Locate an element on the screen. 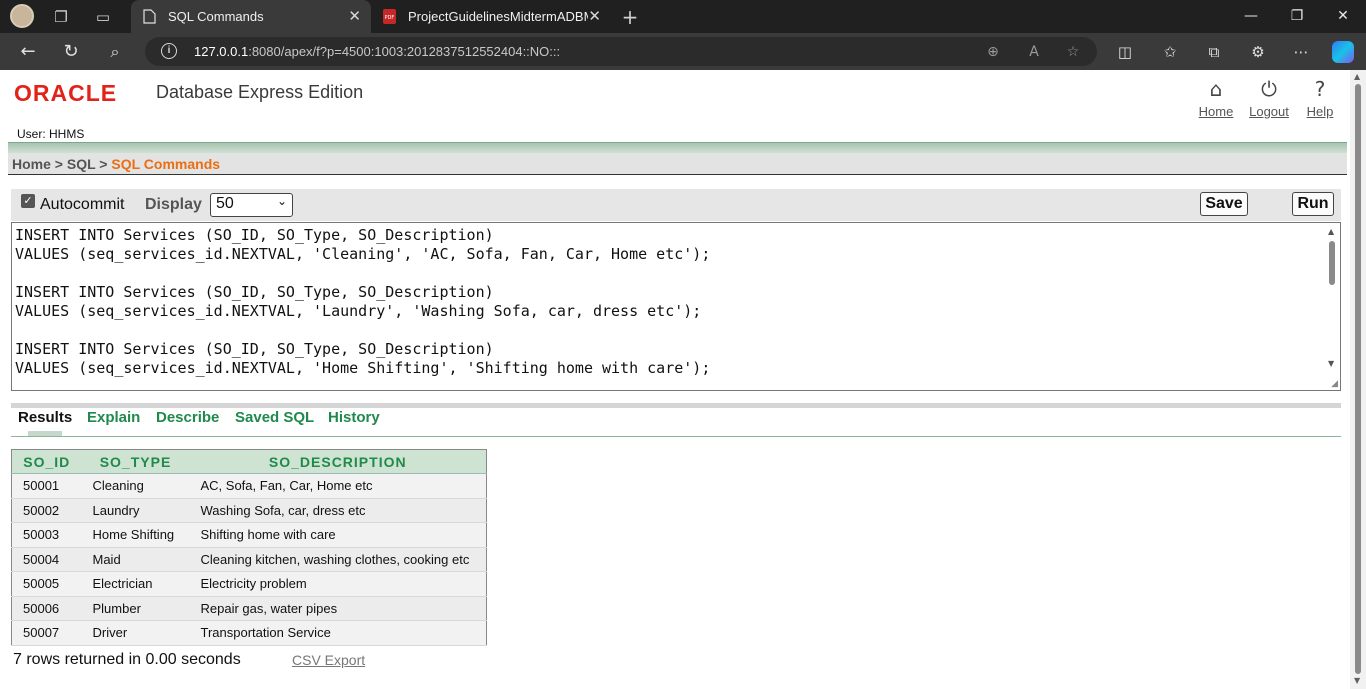 The height and width of the screenshot is (689, 1366). split-screen-icon: ◫ is located at coordinates (1125, 52).